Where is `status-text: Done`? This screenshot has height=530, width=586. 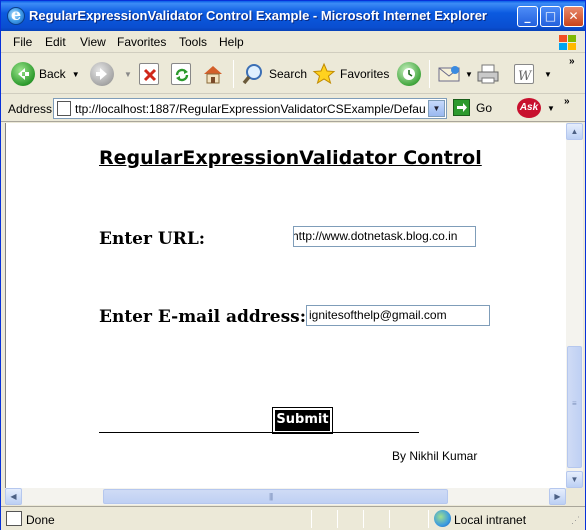 status-text: Done is located at coordinates (40, 520).